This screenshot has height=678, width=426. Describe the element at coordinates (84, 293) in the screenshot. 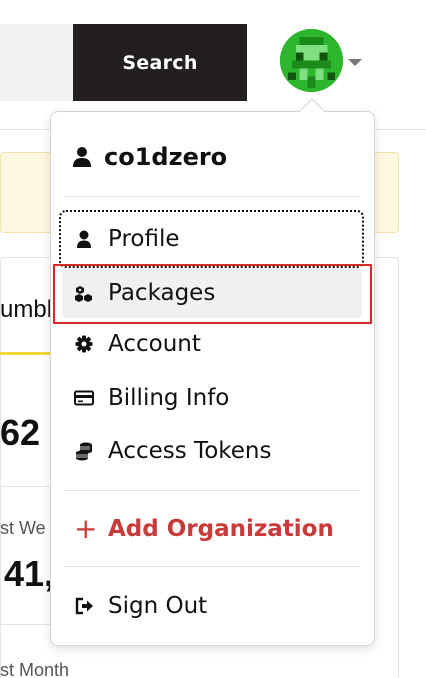

I see `cubes-icon` at that location.